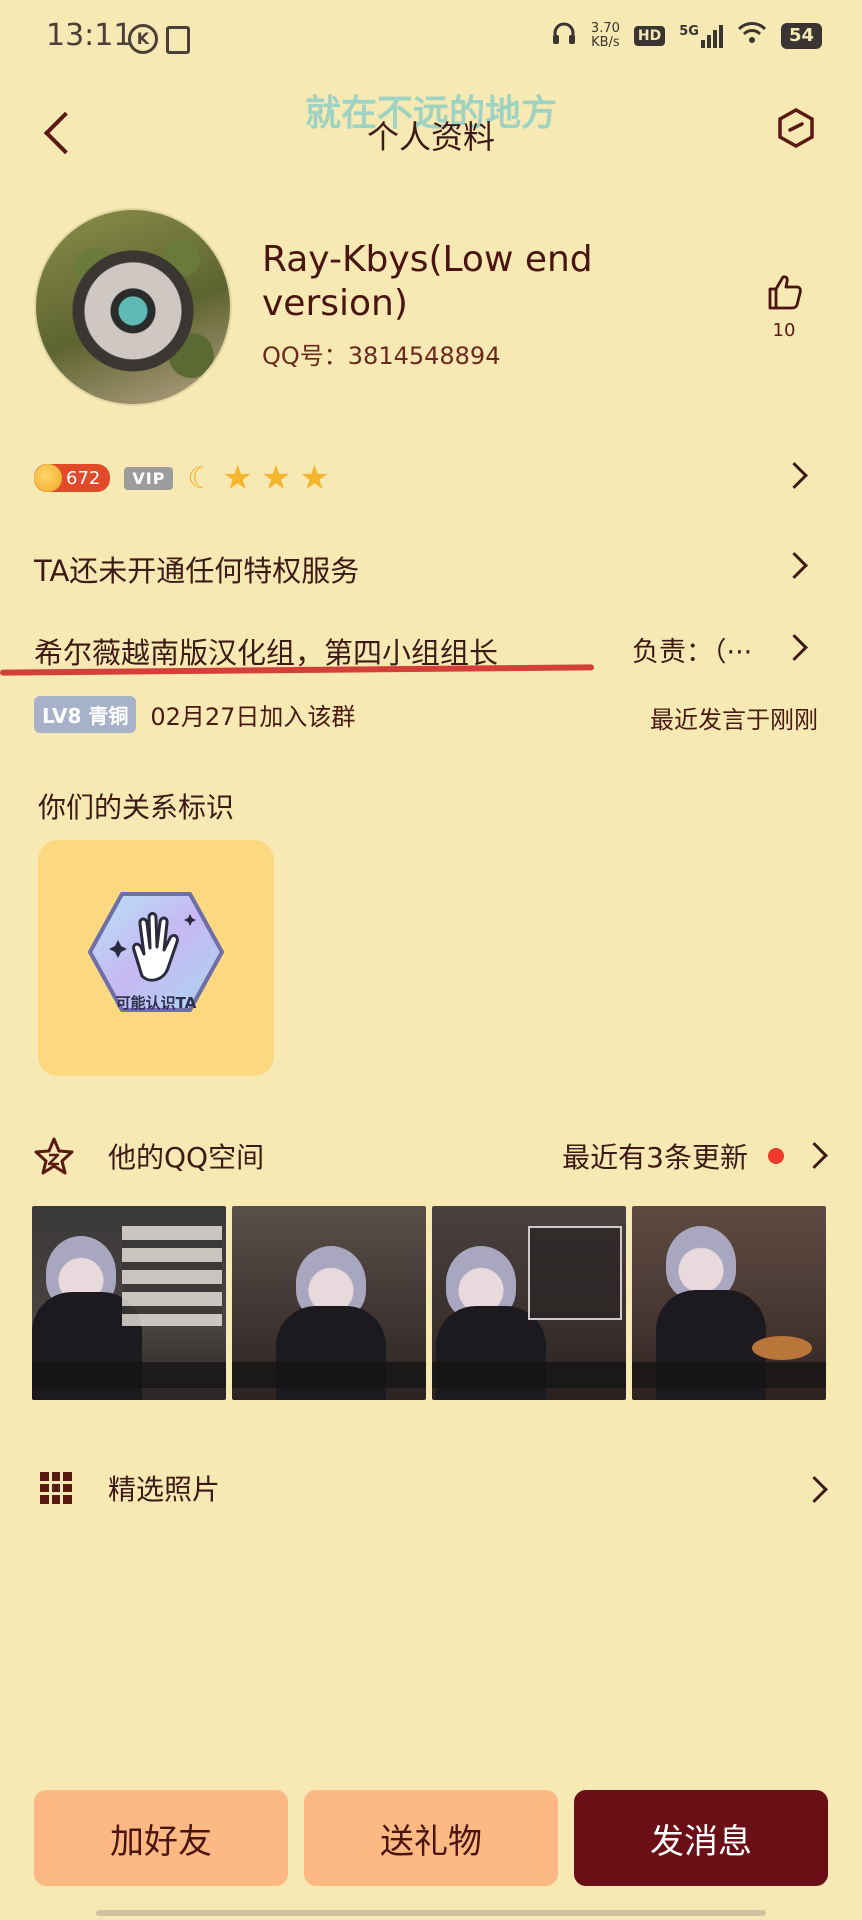 The width and height of the screenshot is (862, 1920). Describe the element at coordinates (186, 1157) in the screenshot. I see `qzone-label: 他的QQ空间` at that location.